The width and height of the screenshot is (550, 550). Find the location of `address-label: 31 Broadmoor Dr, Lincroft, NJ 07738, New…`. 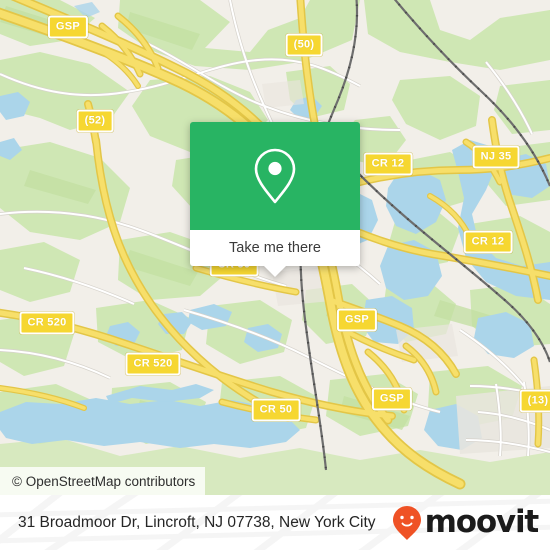

address-label: 31 Broadmoor Dr, Lincroft, NJ 07738, New… is located at coordinates (197, 522).